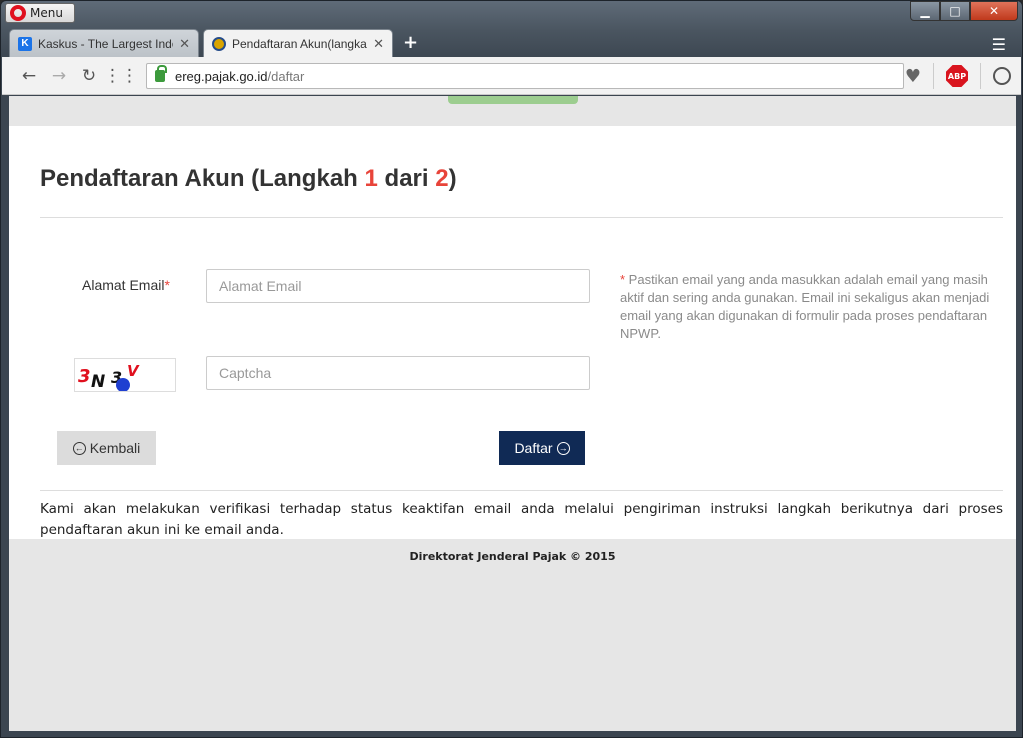 The width and height of the screenshot is (1023, 738). I want to click on forward-button: →, so click(59, 76).